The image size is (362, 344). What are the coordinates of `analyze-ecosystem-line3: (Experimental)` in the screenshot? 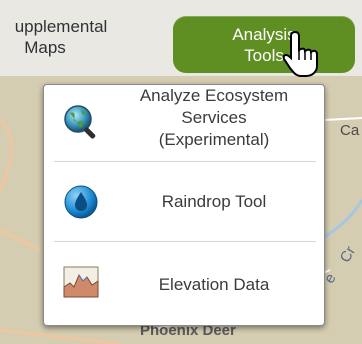 It's located at (214, 139).